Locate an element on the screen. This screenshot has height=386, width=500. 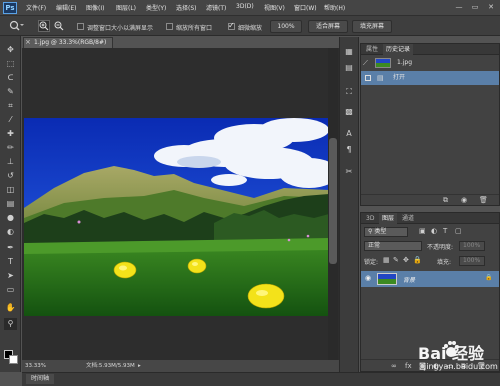
zoom-all-label: 缩放所有窗口 is located at coordinates (194, 28).